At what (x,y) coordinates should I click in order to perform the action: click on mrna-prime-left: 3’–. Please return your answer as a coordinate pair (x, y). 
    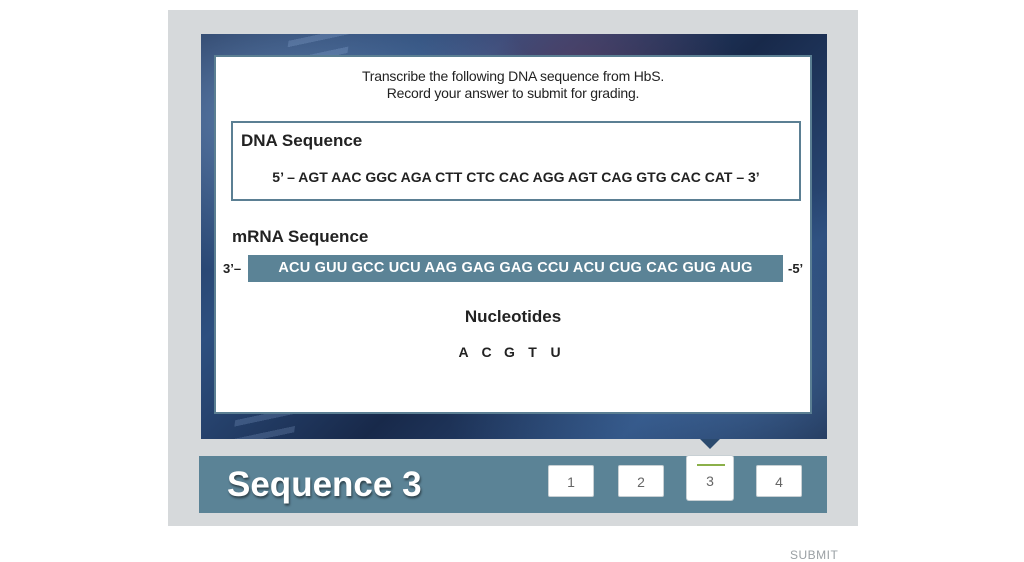
    Looking at the image, I should click on (232, 268).